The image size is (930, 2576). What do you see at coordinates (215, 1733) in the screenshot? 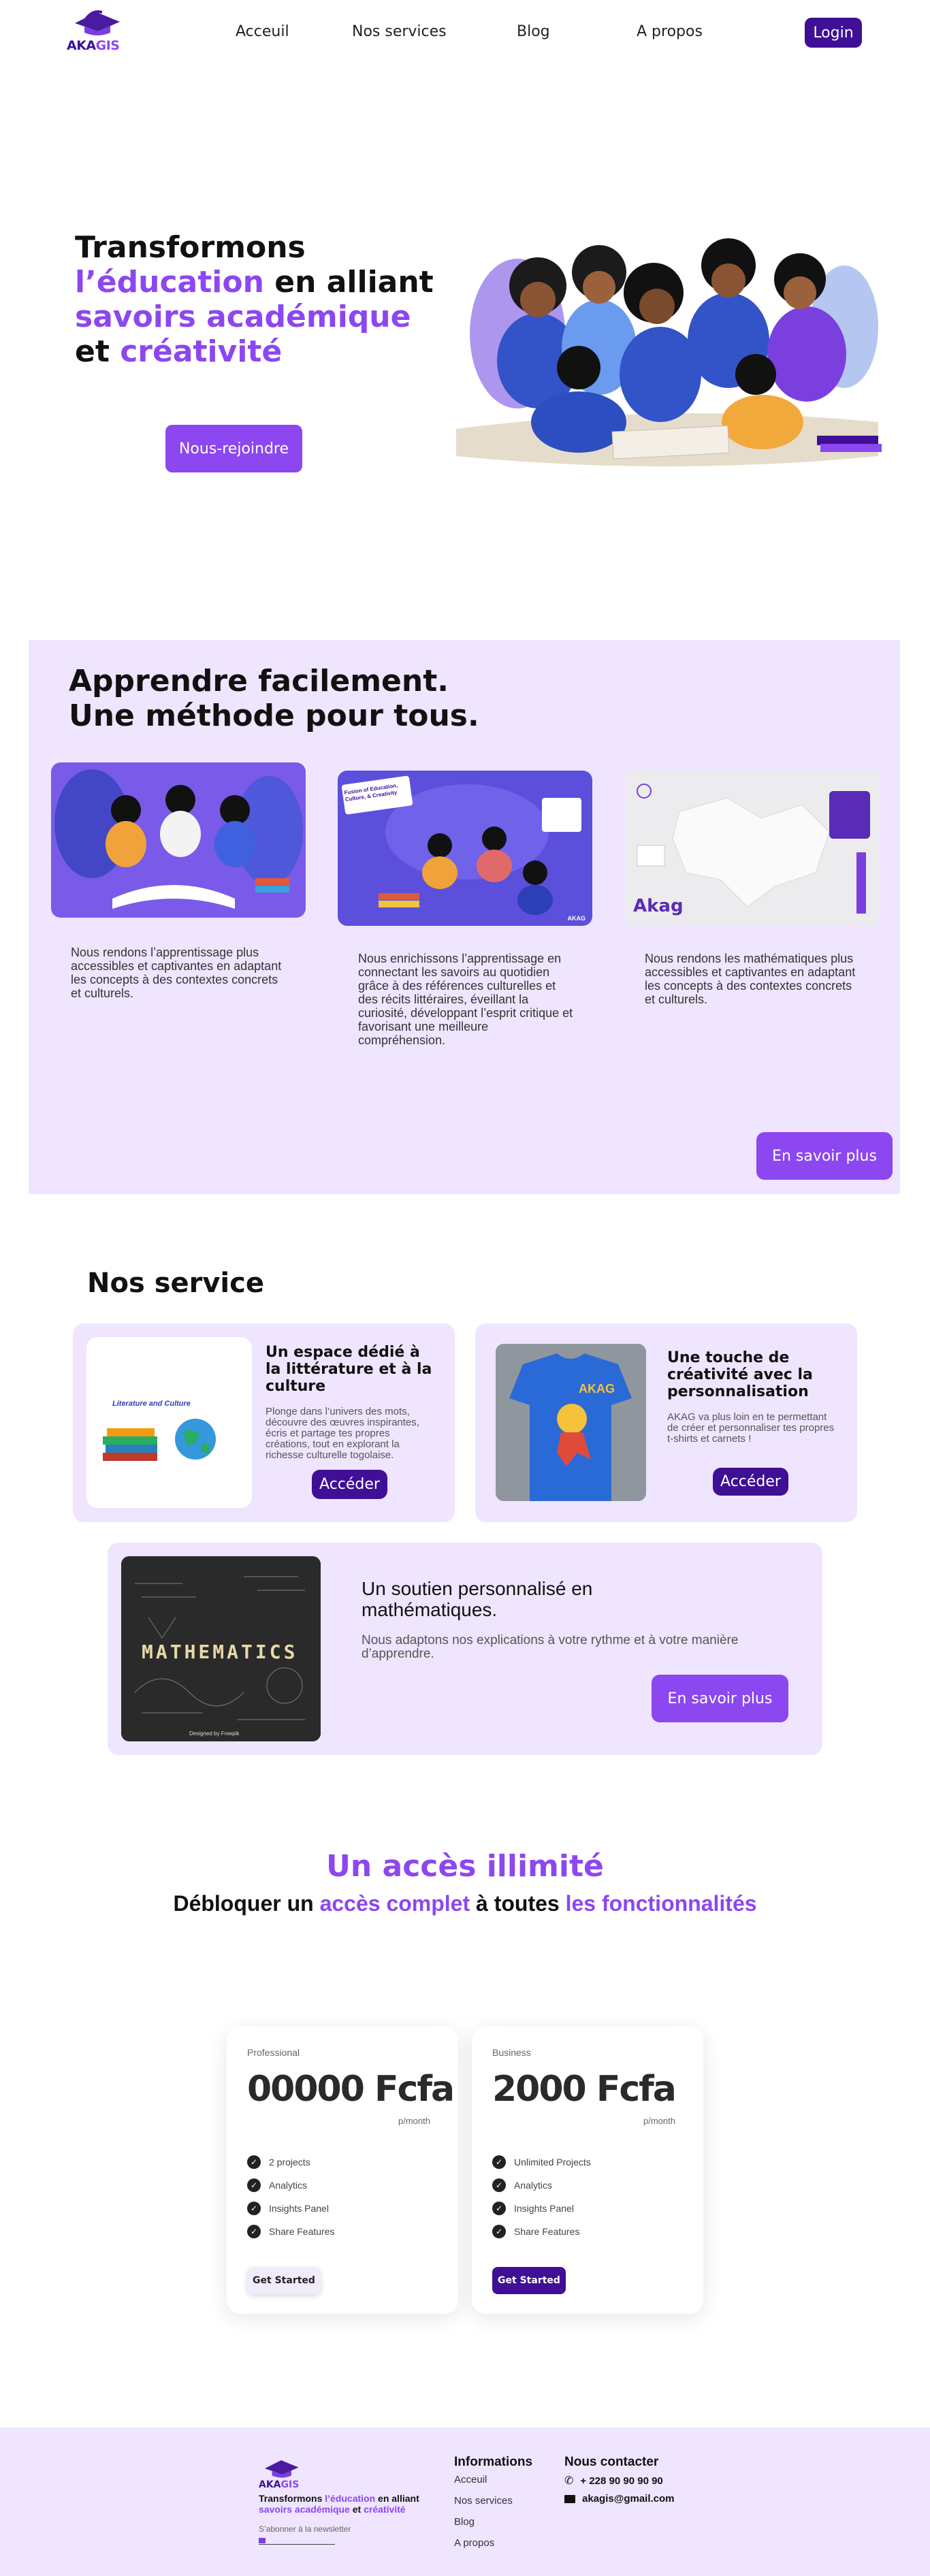
I see `service-image-math-credit: Designed by Freepik` at bounding box center [215, 1733].